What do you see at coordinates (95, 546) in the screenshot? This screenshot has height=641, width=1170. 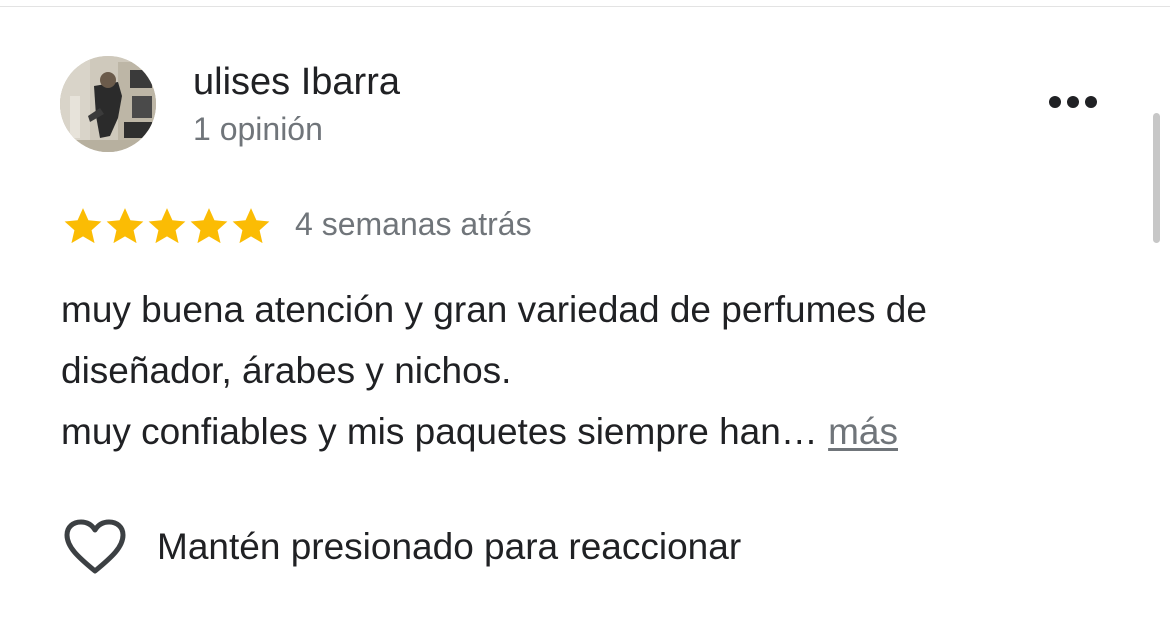 I see `heart-outline-icon` at bounding box center [95, 546].